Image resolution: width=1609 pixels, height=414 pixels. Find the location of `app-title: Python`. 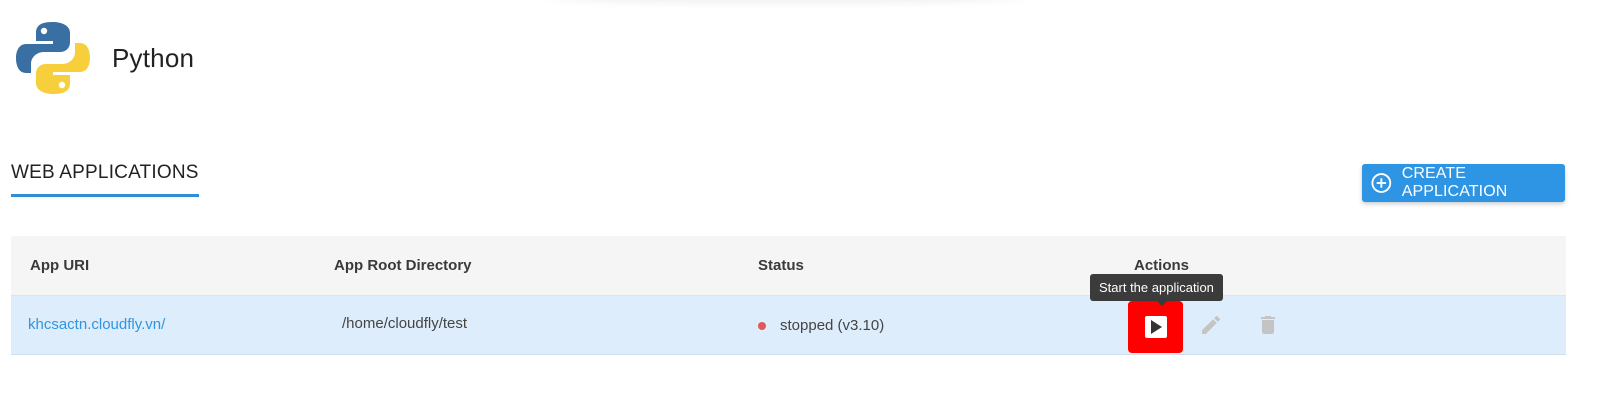

app-title: Python is located at coordinates (153, 57).